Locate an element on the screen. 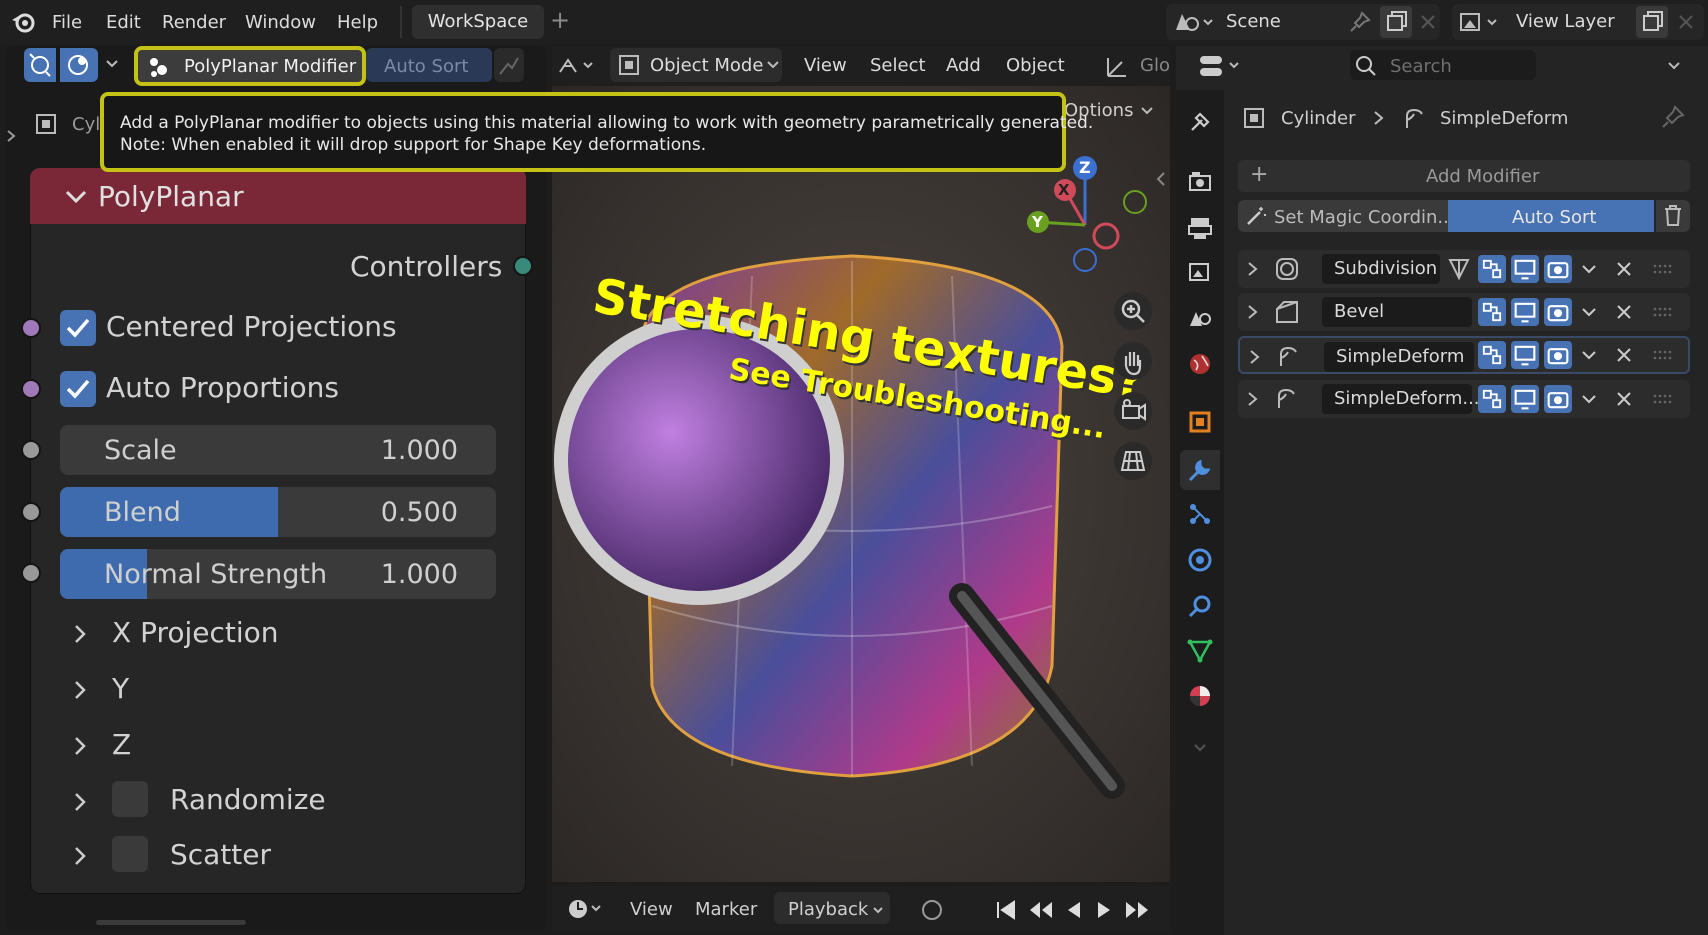 The image size is (1708, 935). menu-help: Help is located at coordinates (357, 22).